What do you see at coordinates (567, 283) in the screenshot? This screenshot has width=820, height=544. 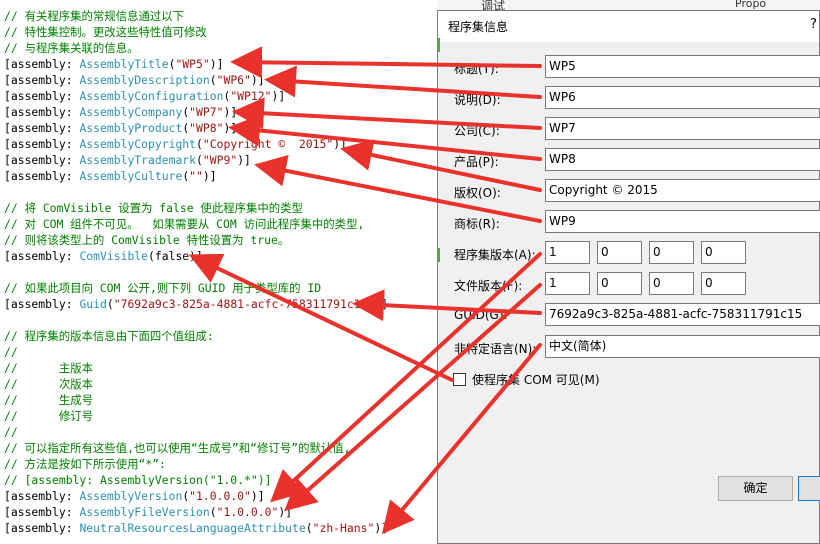 I see `file-version-major: 1` at bounding box center [567, 283].